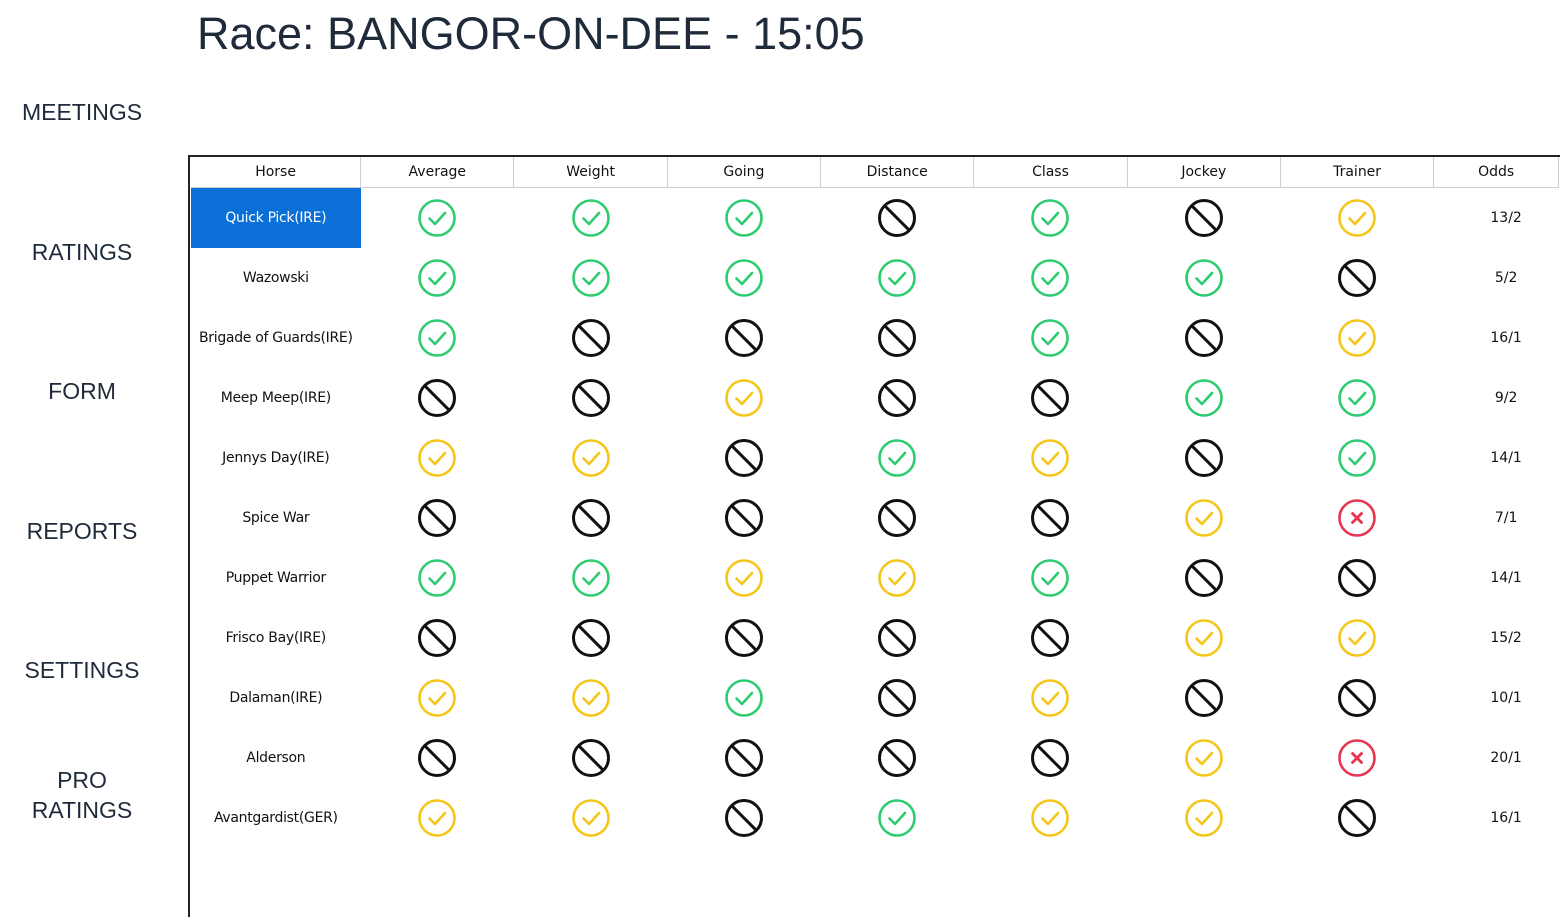 Image resolution: width=1560 pixels, height=917 pixels. What do you see at coordinates (276, 398) in the screenshot?
I see `horse-name-cell: Meep Meep(IRE)` at bounding box center [276, 398].